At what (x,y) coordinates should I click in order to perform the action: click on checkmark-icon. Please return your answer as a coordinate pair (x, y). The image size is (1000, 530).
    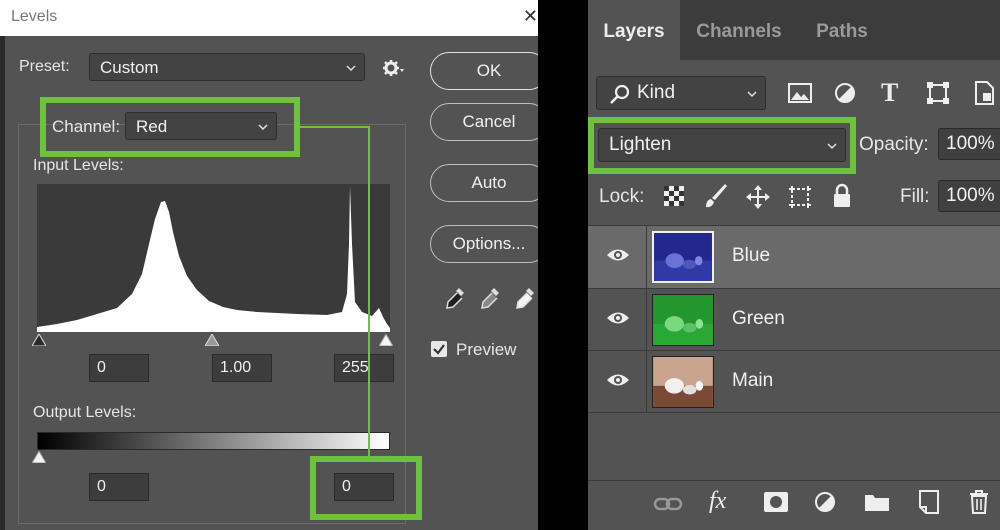
    Looking at the image, I should click on (439, 349).